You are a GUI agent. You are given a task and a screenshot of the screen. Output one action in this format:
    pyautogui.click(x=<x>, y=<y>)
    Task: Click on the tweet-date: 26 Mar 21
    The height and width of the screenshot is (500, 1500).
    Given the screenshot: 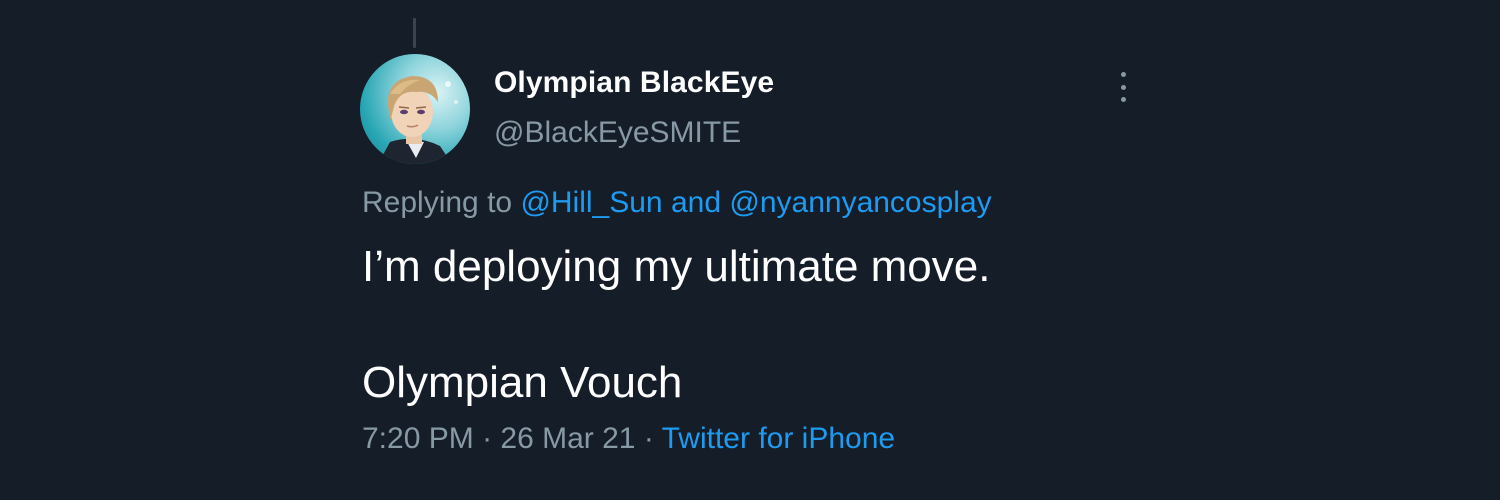 What is the action you would take?
    pyautogui.click(x=567, y=438)
    